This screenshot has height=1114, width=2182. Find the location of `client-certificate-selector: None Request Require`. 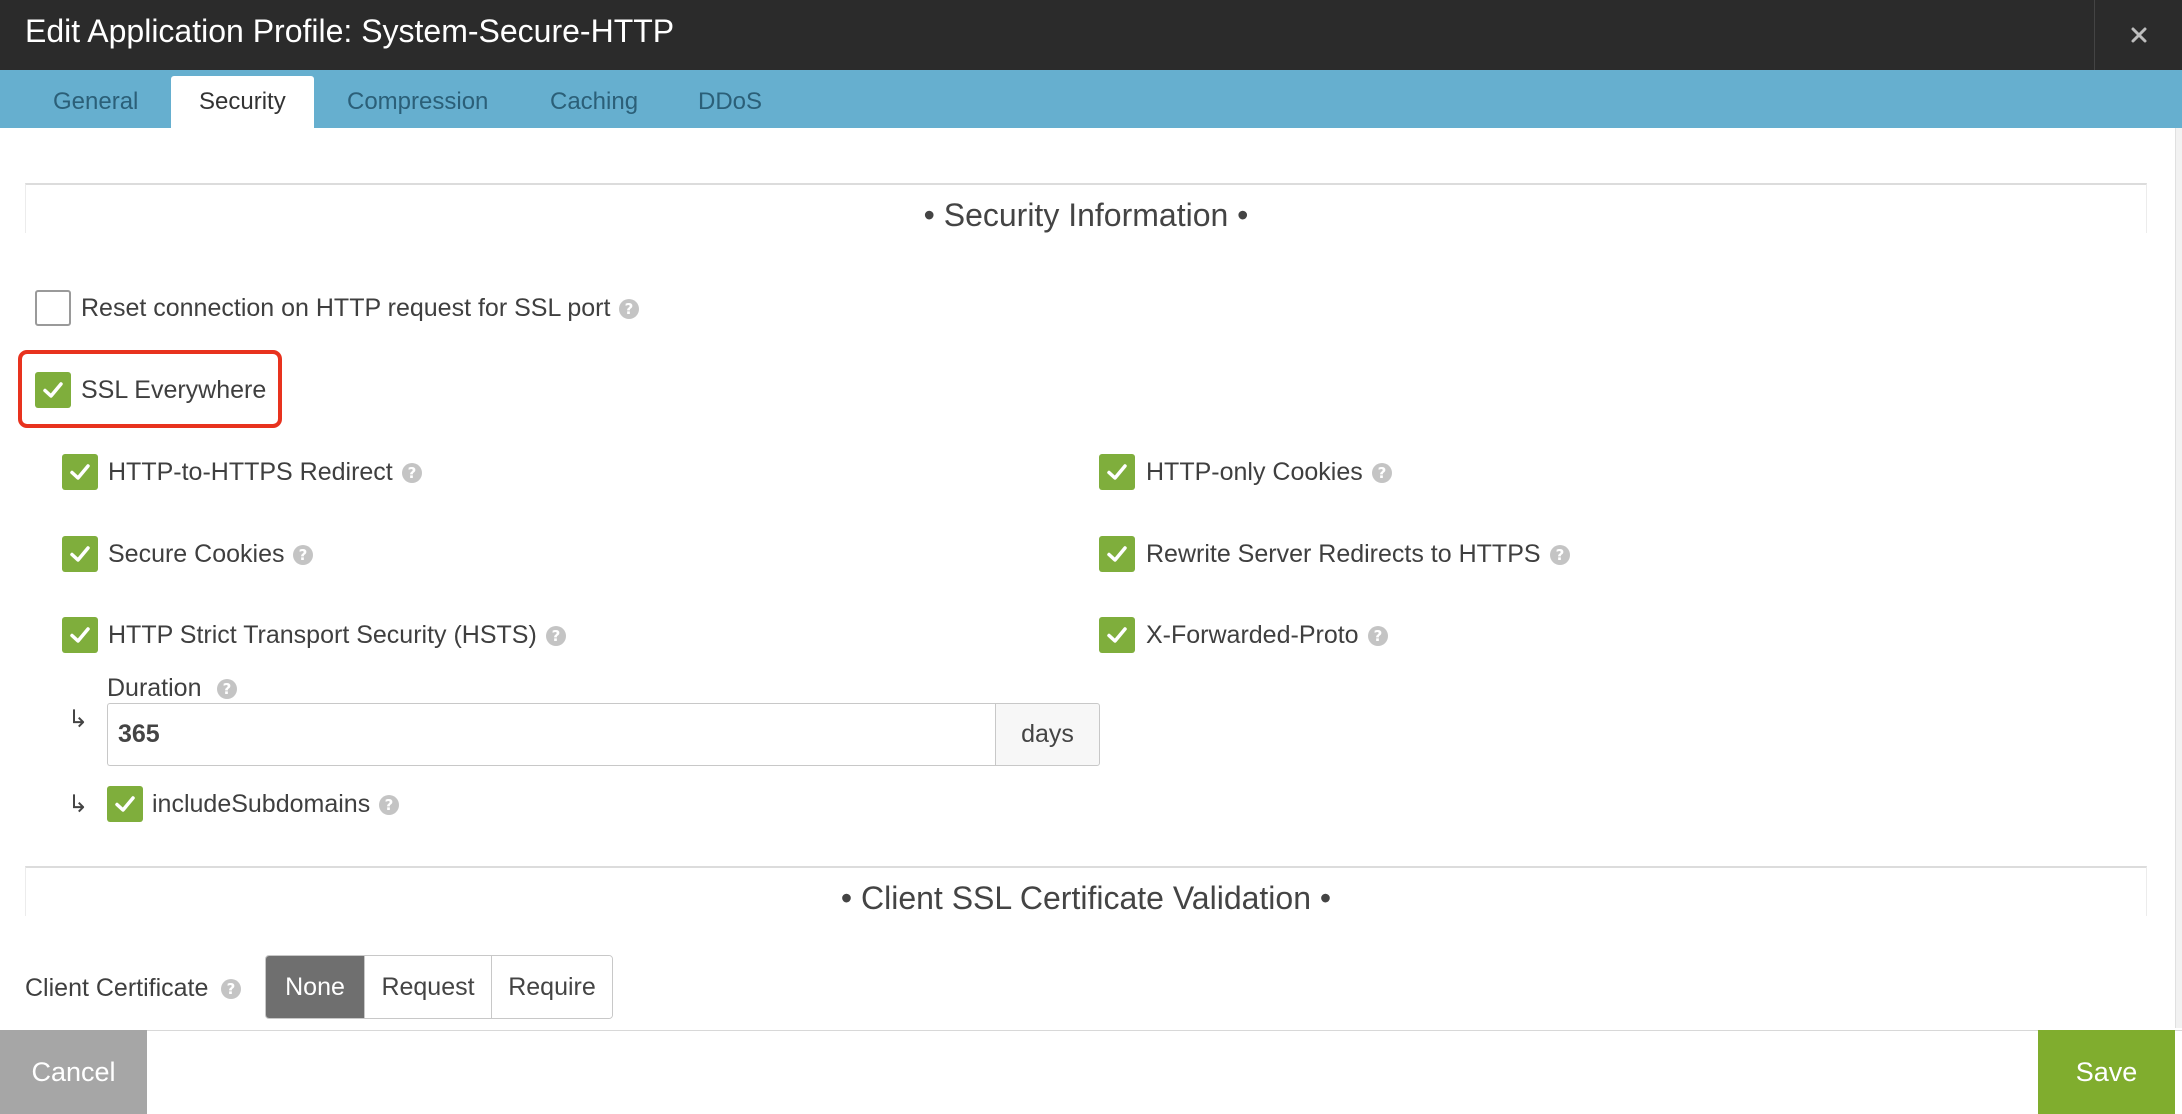

client-certificate-selector: None Request Require is located at coordinates (439, 987).